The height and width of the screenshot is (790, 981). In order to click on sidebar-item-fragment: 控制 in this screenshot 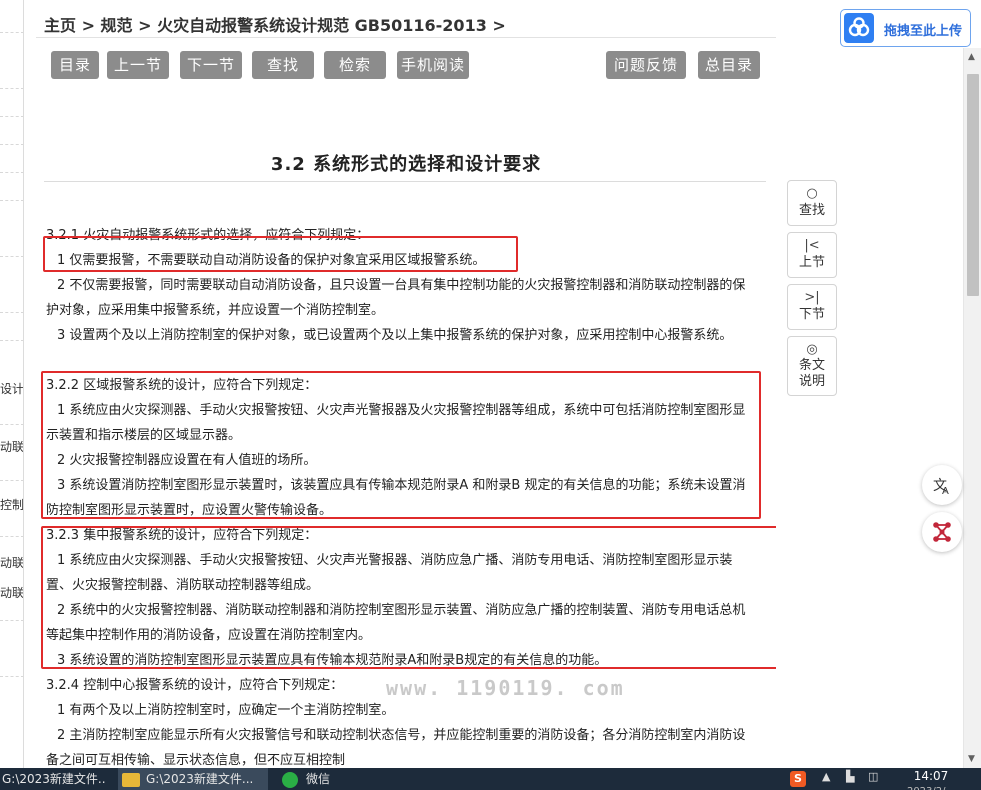, I will do `click(11, 504)`.